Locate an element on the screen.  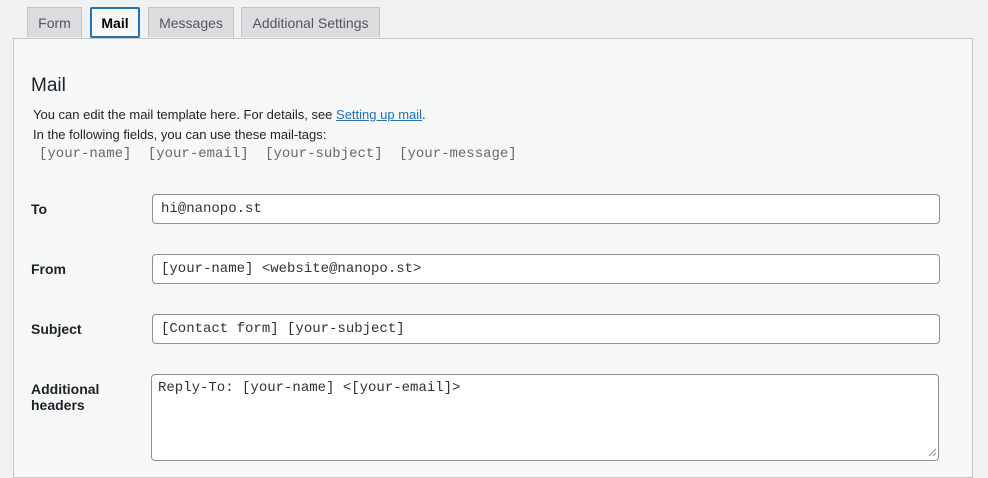
description-suffix: . is located at coordinates (424, 114).